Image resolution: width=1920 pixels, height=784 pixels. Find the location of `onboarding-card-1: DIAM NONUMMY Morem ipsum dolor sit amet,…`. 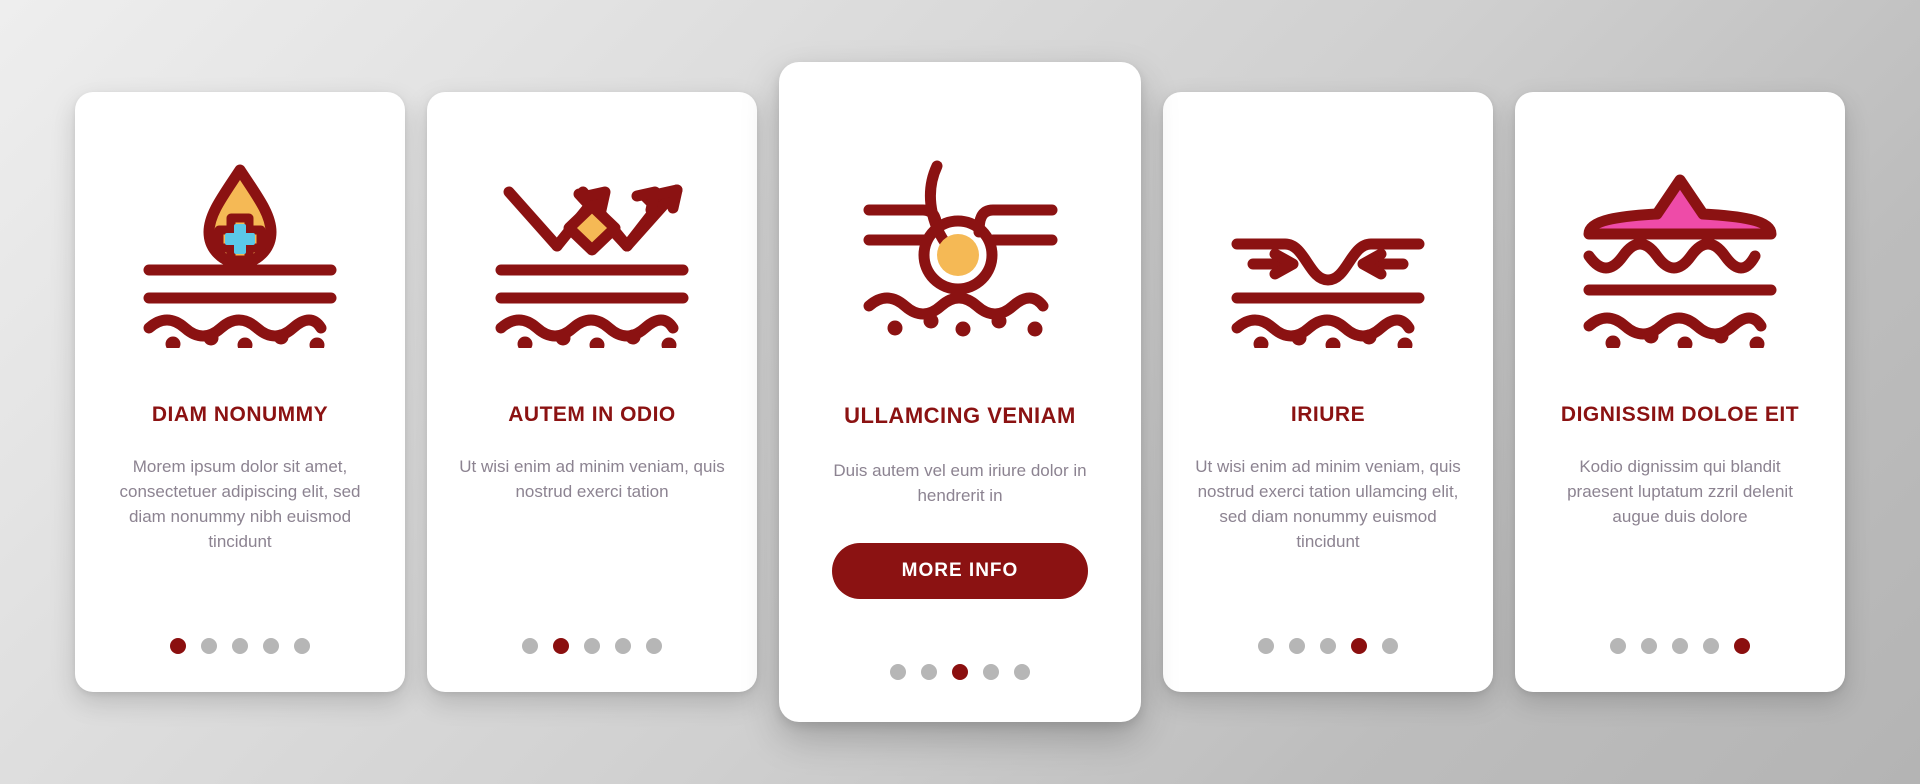

onboarding-card-1: DIAM NONUMMY Morem ipsum dolor sit amet,… is located at coordinates (240, 392).